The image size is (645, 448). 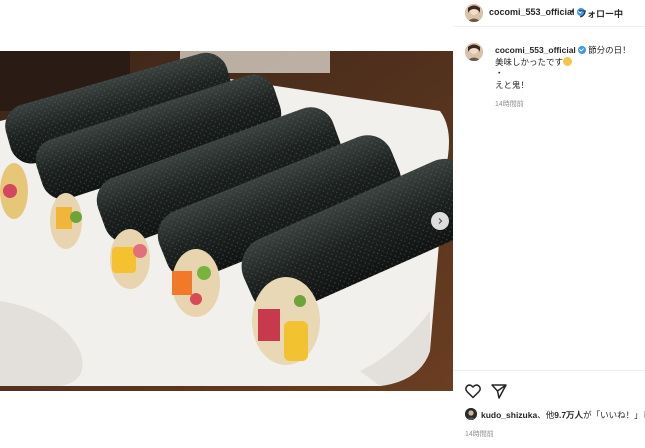 What do you see at coordinates (473, 391) in the screenshot?
I see `heart-icon` at bounding box center [473, 391].